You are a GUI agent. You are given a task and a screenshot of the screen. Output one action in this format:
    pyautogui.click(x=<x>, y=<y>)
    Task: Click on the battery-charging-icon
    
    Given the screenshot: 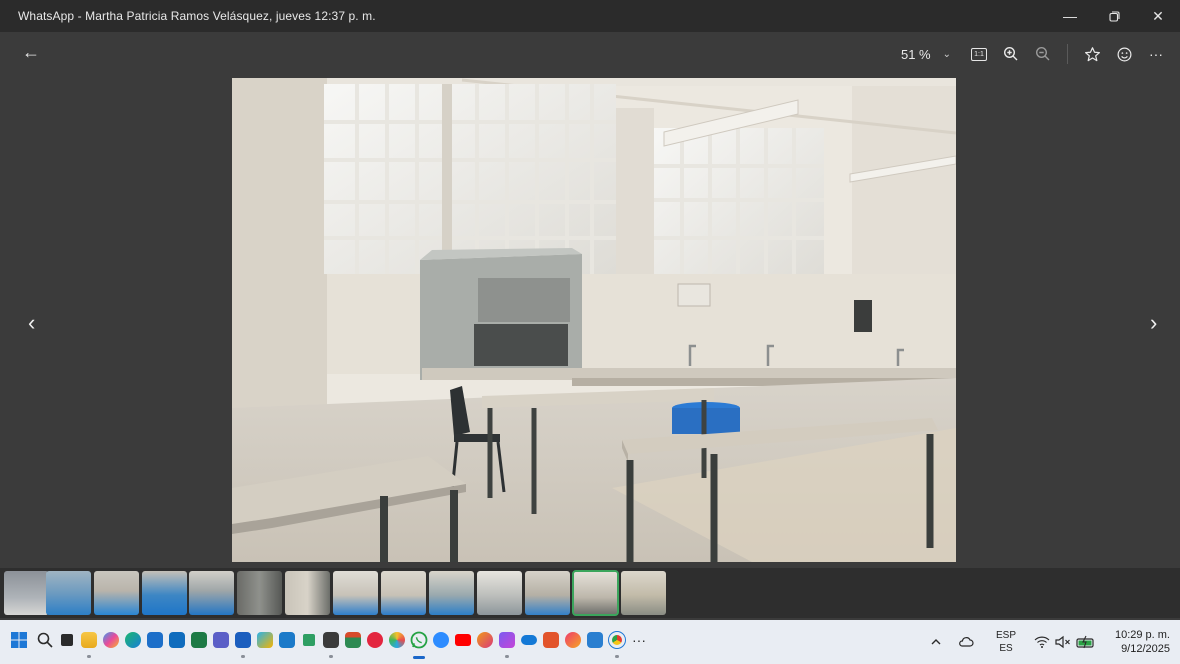 What is the action you would take?
    pyautogui.click(x=1086, y=642)
    